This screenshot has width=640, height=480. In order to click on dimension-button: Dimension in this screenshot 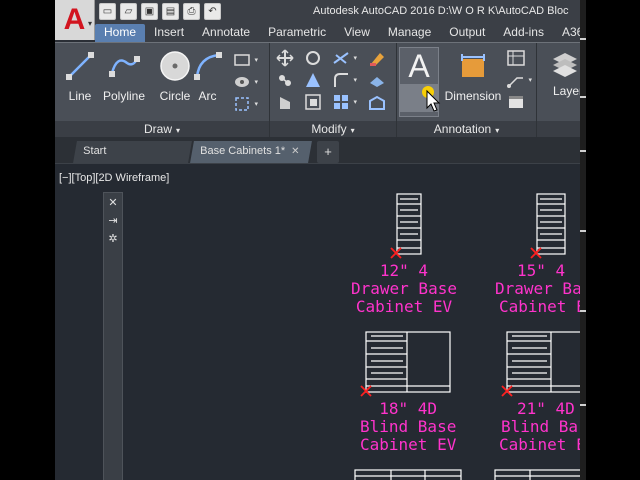, I will do `click(473, 79)`.